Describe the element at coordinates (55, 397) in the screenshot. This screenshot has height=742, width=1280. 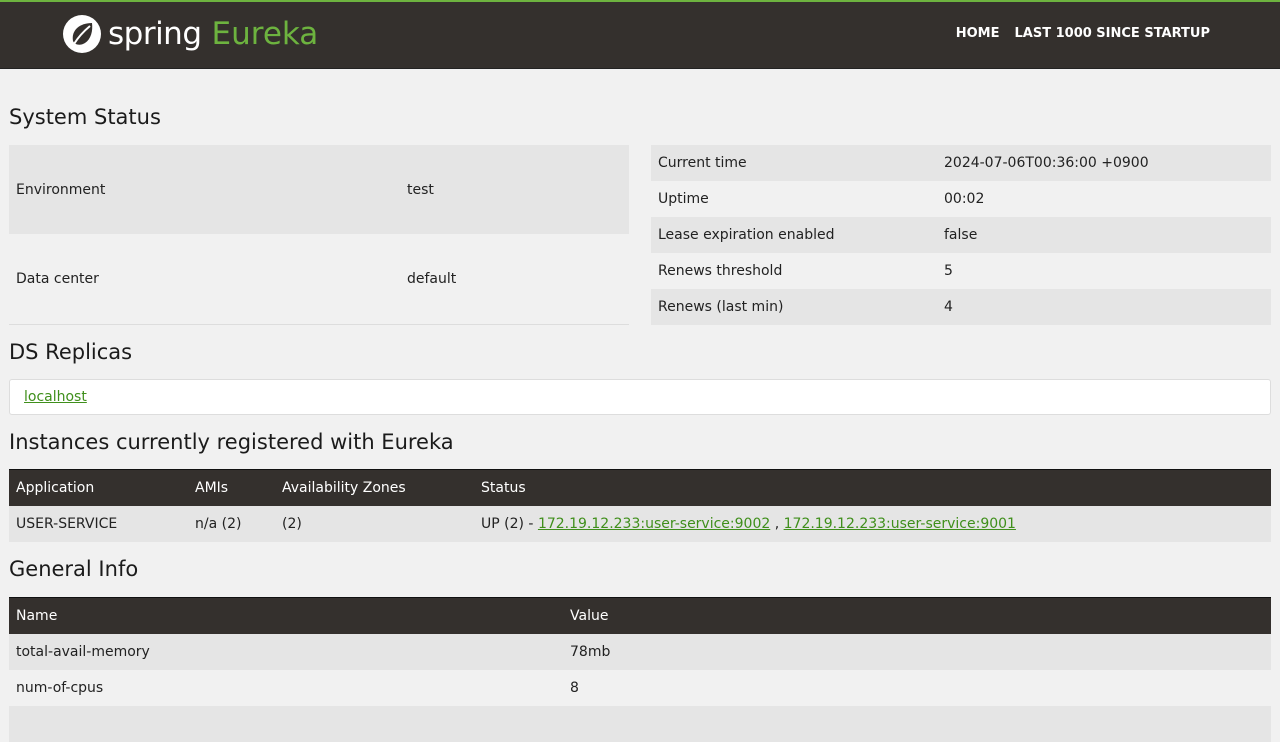
I see `replica-link-localhost: localhost` at that location.